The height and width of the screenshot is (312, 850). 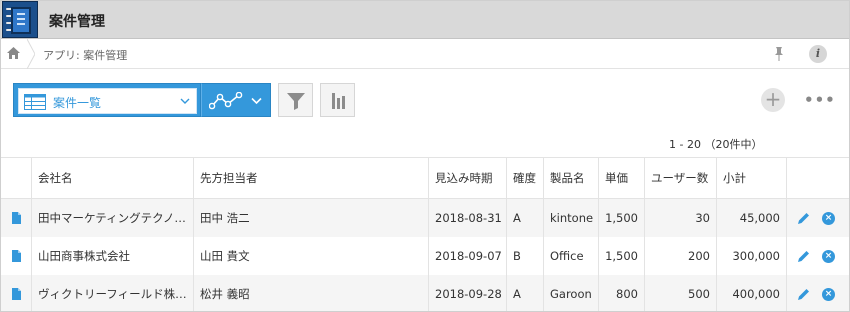 I want to click on cell-subtotal: 45,000, so click(x=752, y=218).